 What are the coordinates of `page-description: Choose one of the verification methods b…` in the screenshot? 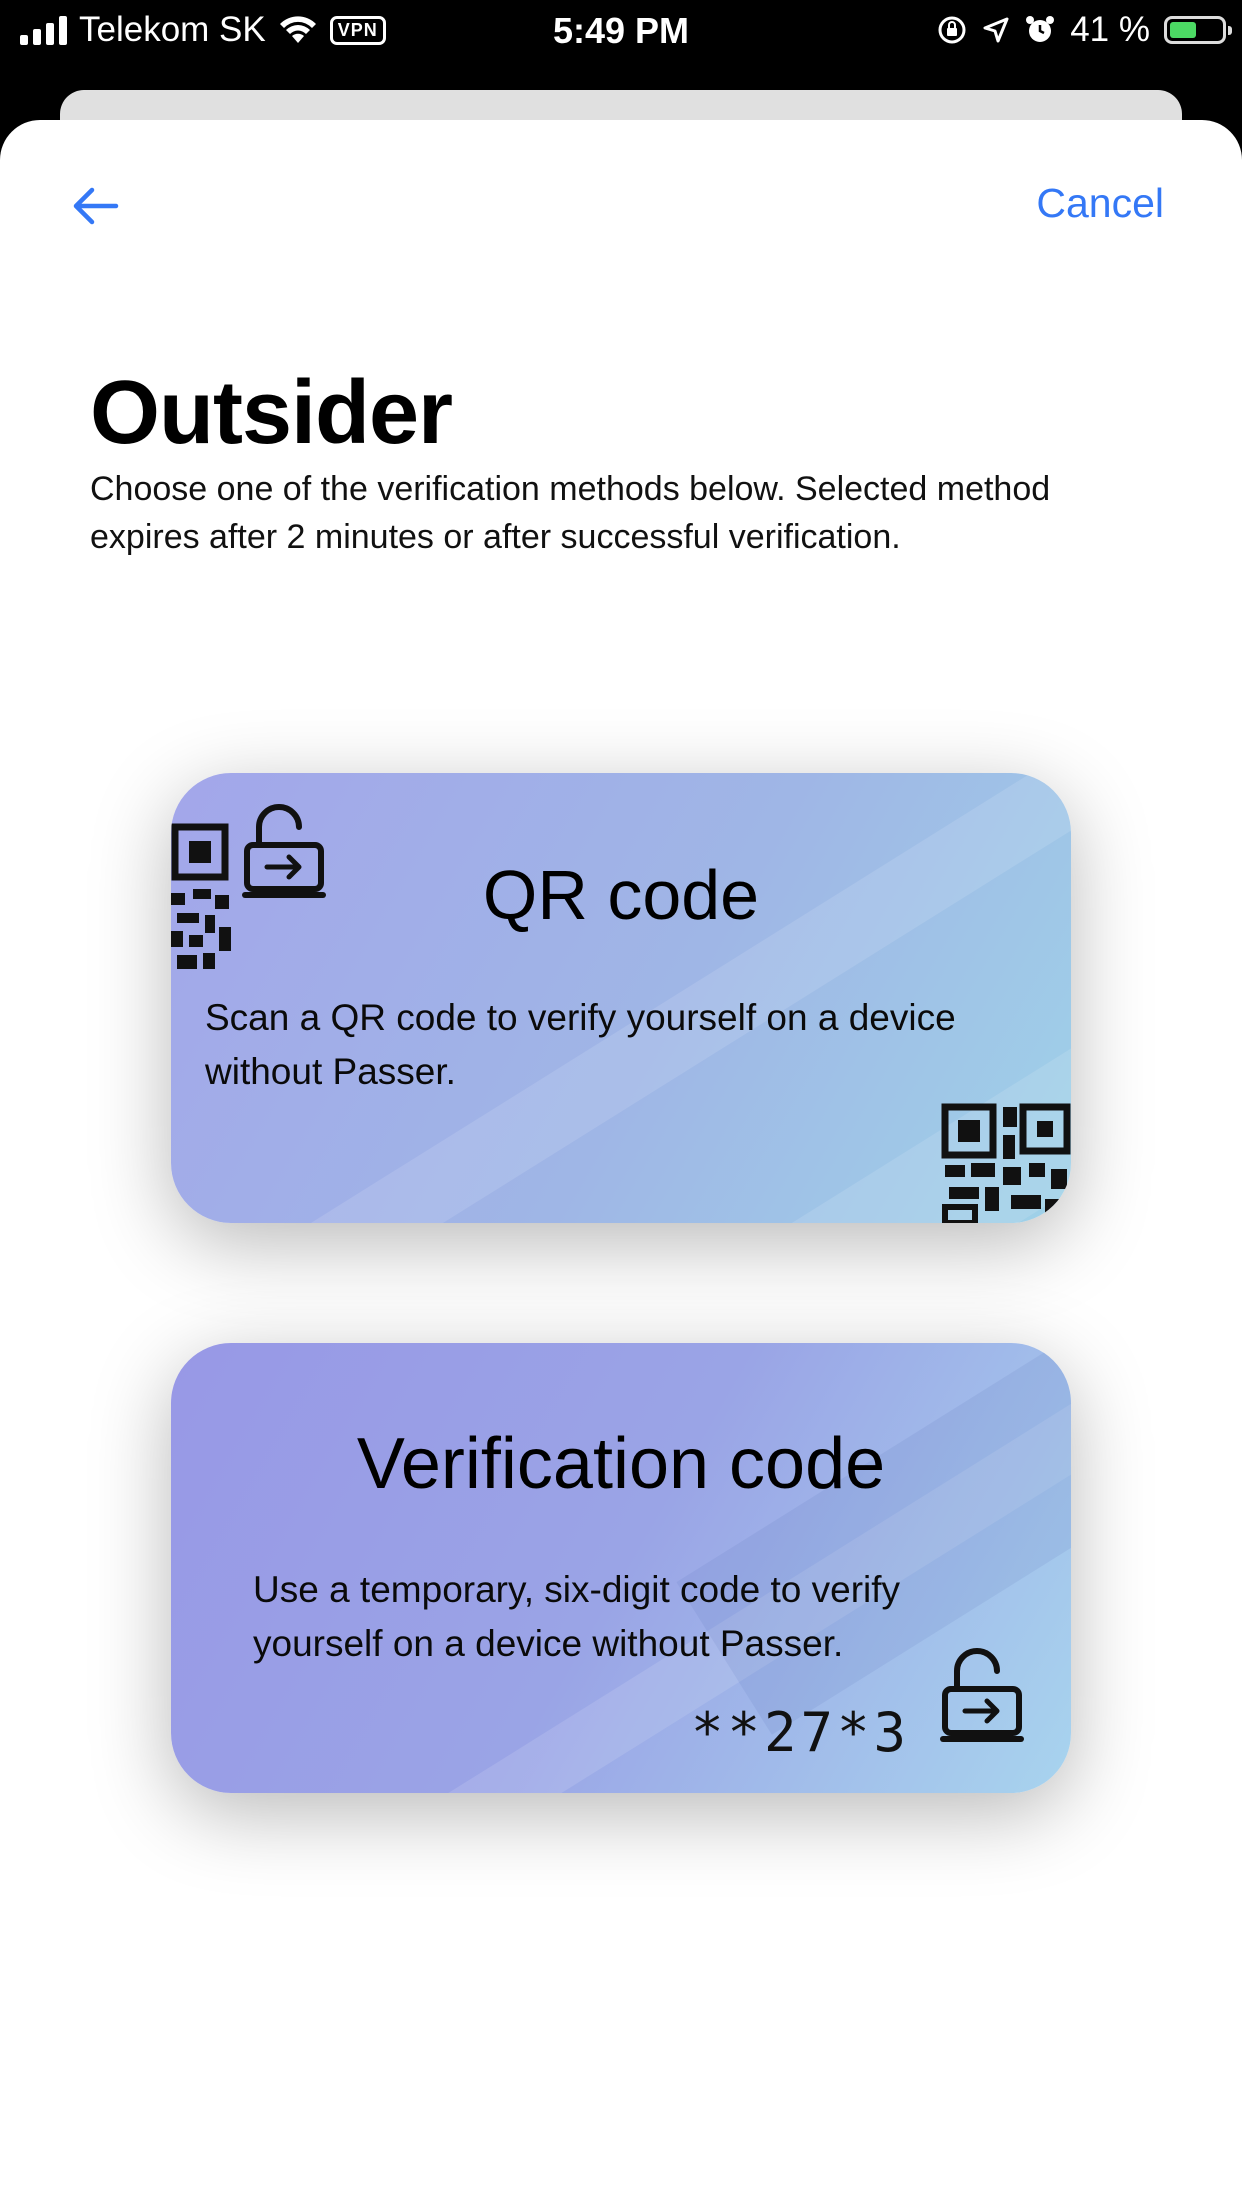 It's located at (570, 513).